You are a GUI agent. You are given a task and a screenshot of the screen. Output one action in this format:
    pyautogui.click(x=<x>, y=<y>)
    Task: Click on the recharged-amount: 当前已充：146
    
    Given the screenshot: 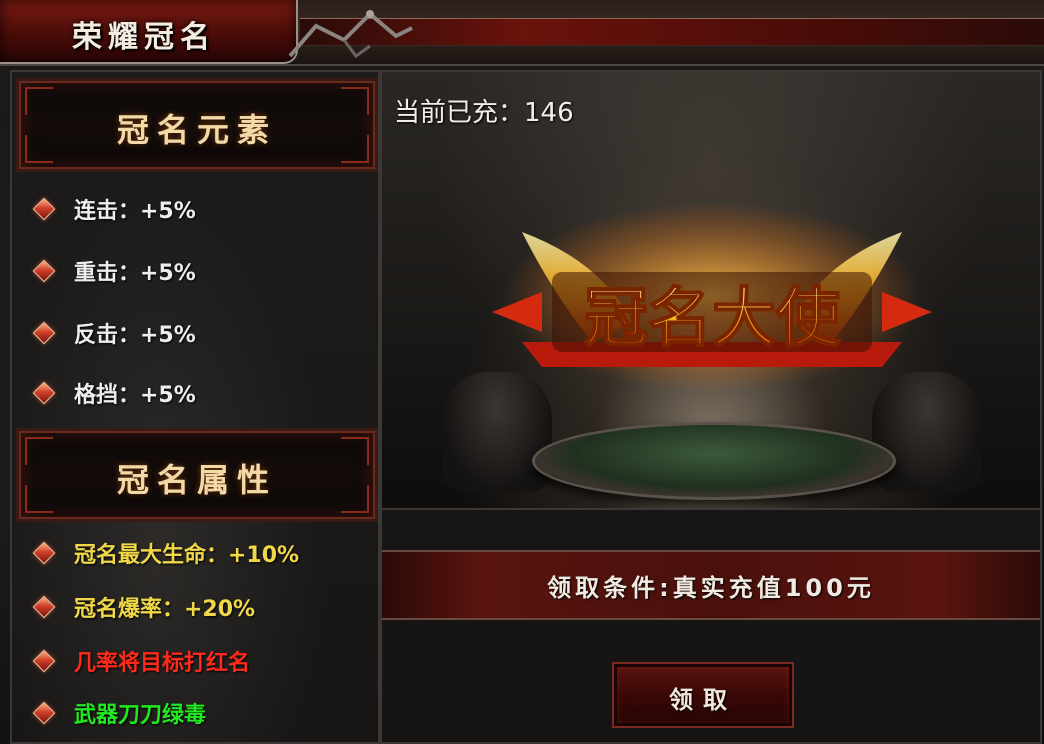 What is the action you would take?
    pyautogui.click(x=484, y=113)
    